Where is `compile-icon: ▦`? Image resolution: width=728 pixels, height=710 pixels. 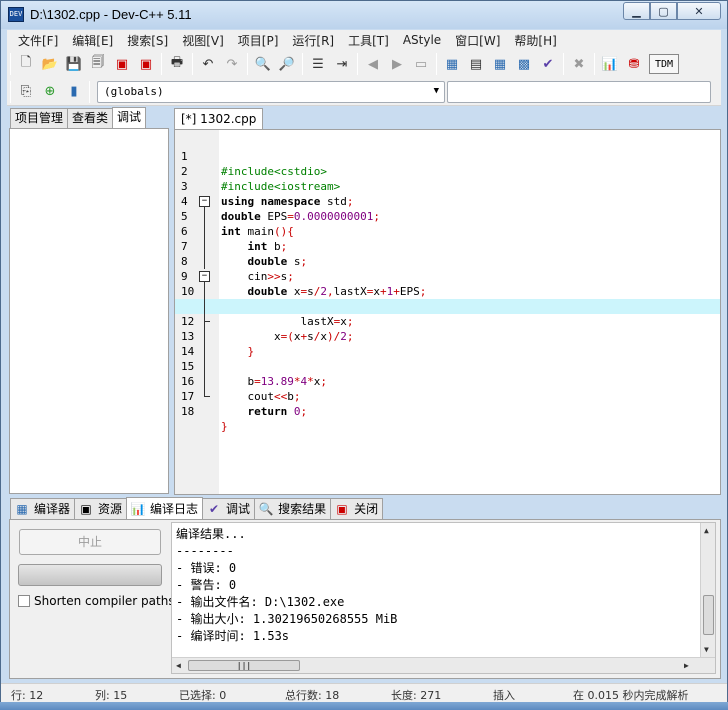
compile-icon: ▦ is located at coordinates (452, 64).